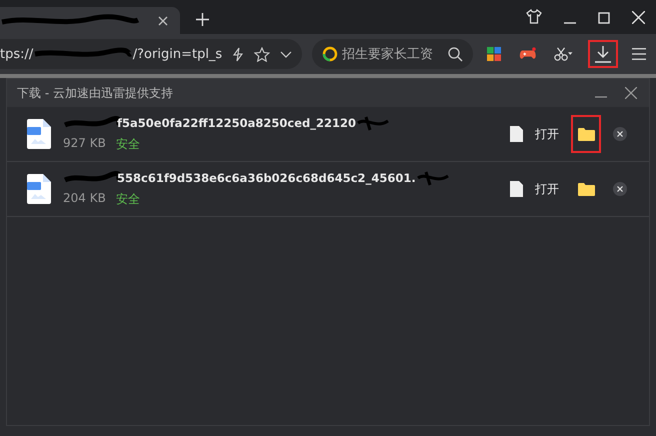 The height and width of the screenshot is (436, 656). Describe the element at coordinates (84, 199) in the screenshot. I see `file-size: 204 KB` at that location.